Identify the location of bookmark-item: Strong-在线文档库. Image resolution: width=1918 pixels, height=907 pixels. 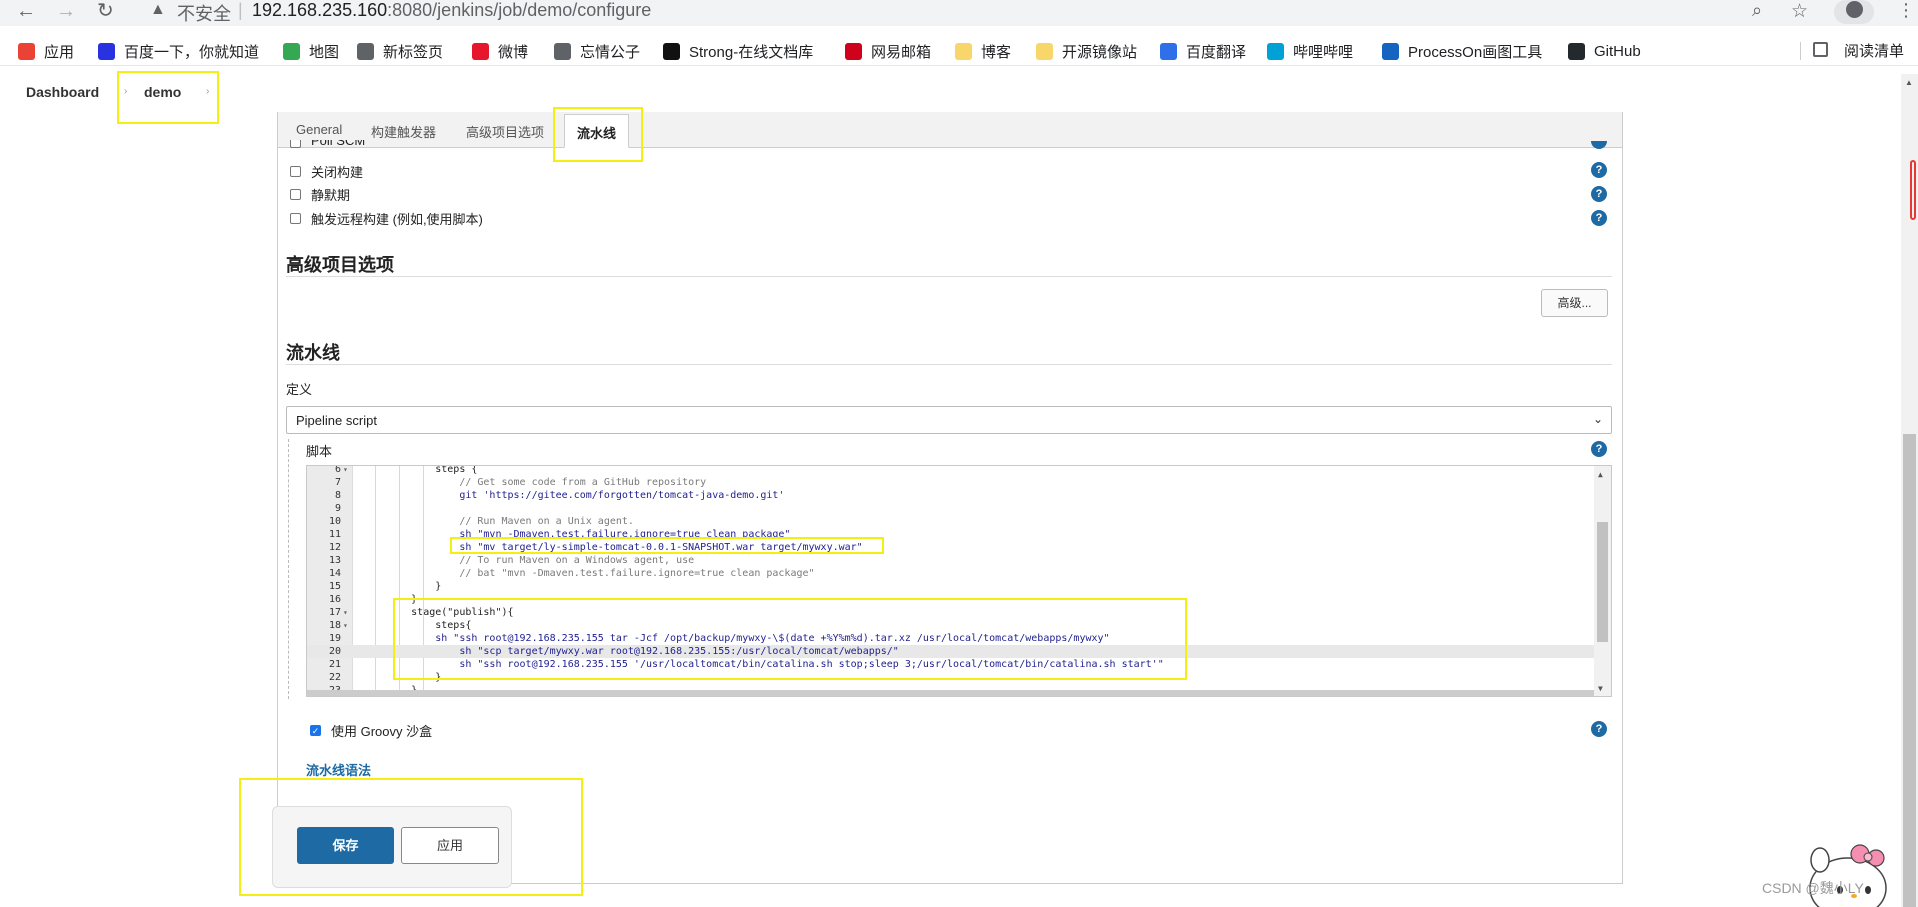
(738, 51).